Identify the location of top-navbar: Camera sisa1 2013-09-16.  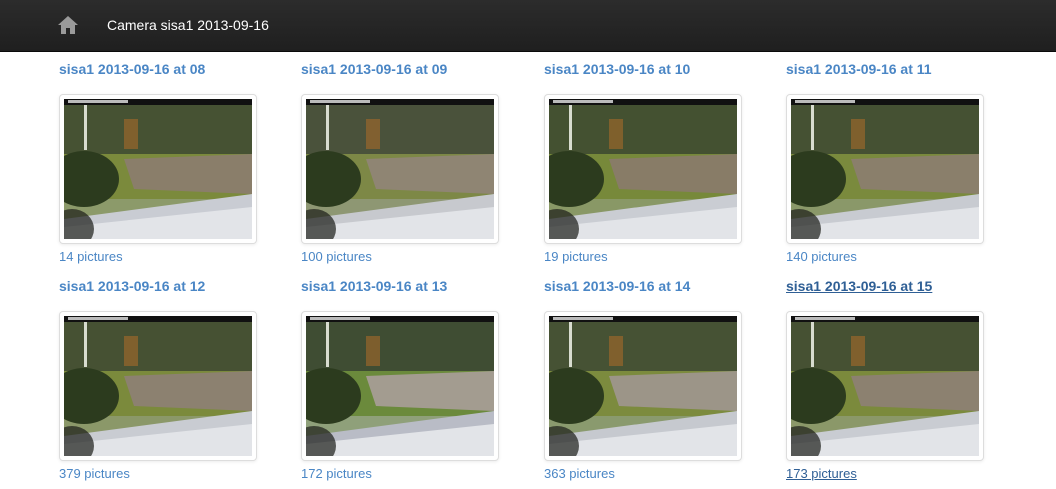
(528, 26).